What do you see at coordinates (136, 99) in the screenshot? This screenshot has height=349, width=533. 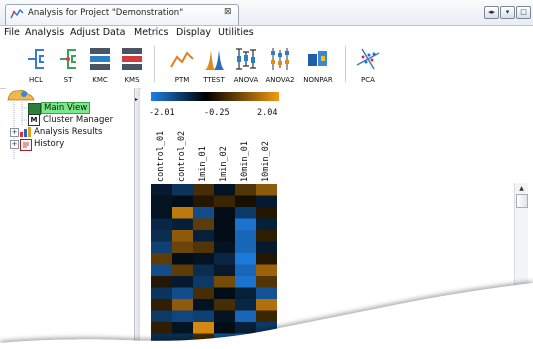 I see `collapse-arrow-icon: ▸` at bounding box center [136, 99].